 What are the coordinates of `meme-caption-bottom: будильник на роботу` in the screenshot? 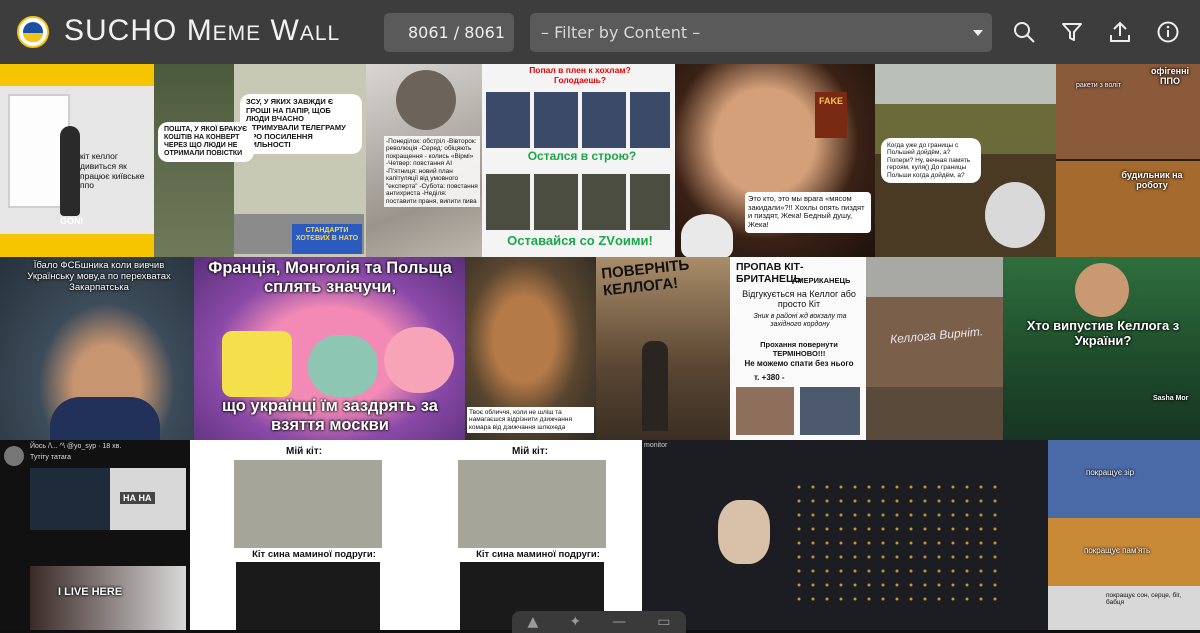 It's located at (1152, 180).